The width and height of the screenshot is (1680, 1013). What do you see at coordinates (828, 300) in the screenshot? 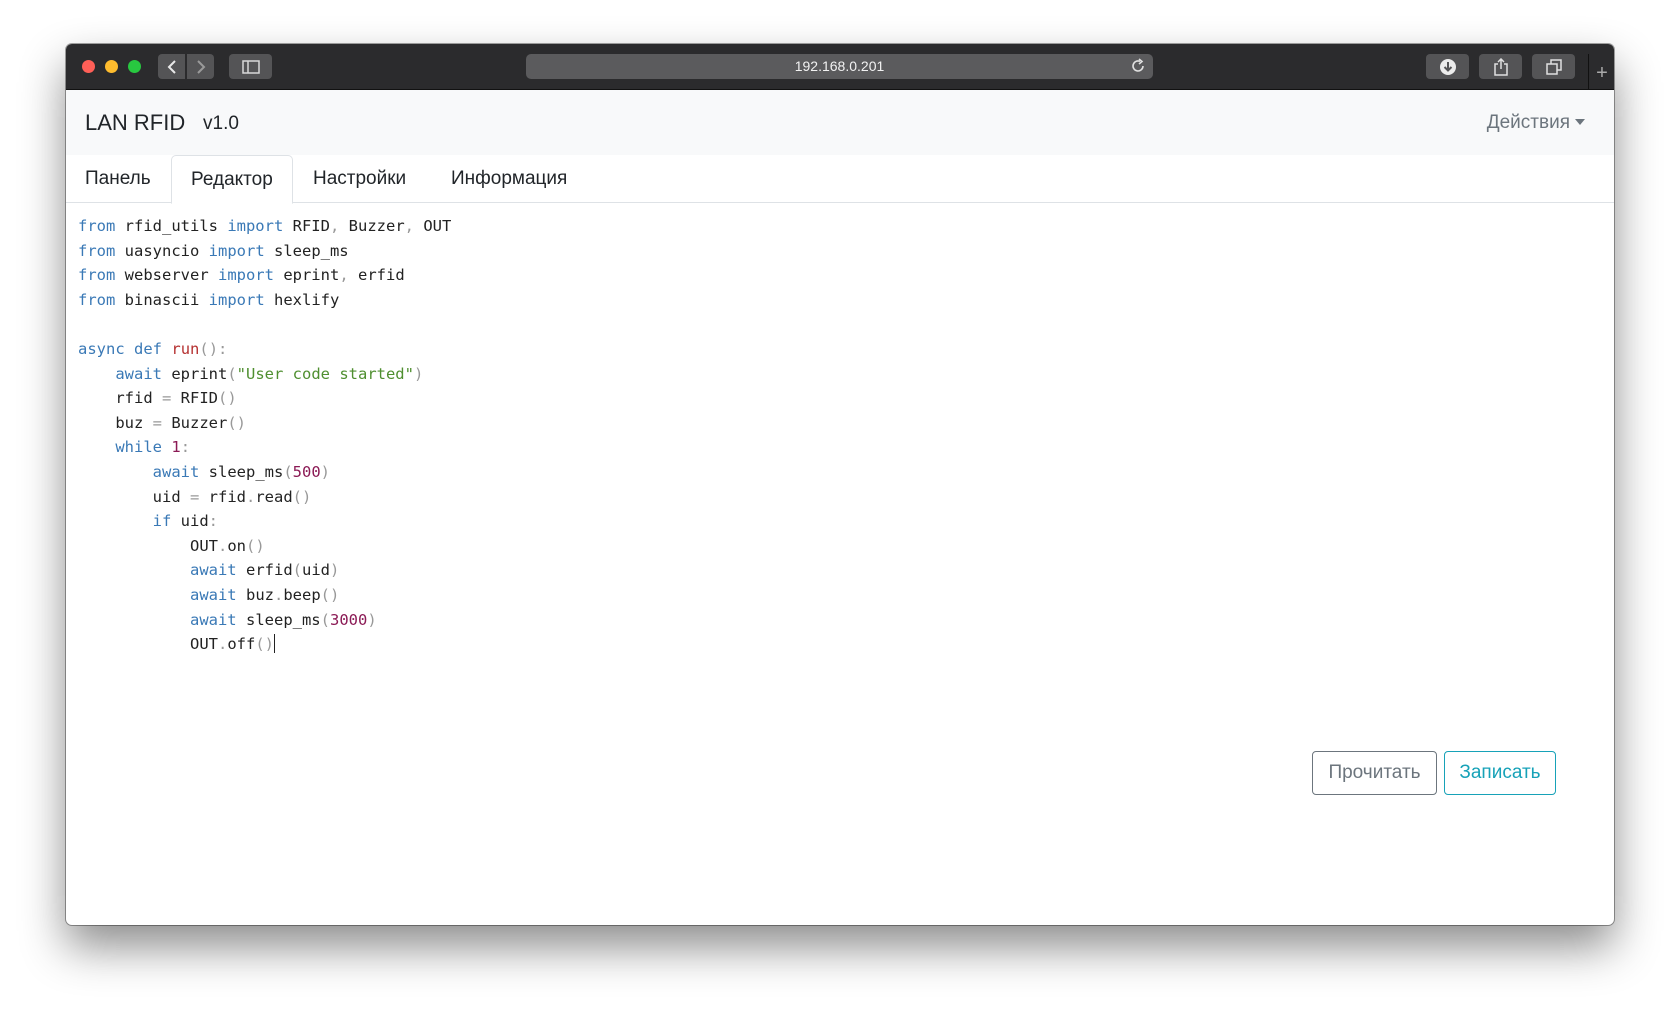
I see `code-line: from binascii import hexlify` at bounding box center [828, 300].